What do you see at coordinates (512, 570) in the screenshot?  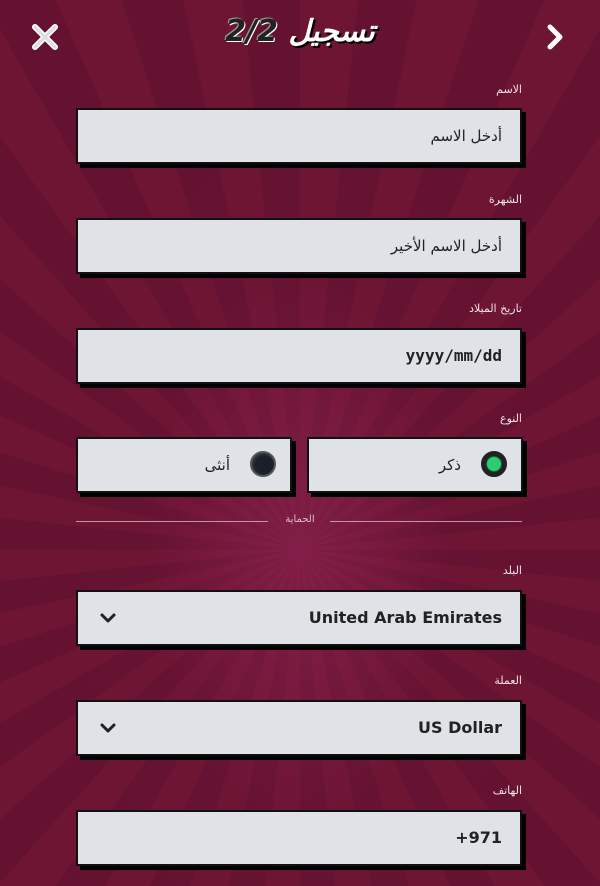 I see `country-label: البلد` at bounding box center [512, 570].